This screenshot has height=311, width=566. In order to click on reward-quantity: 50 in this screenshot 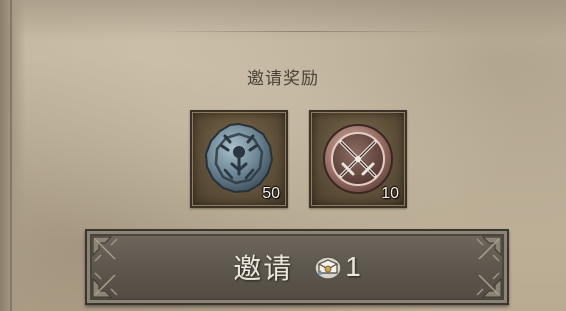, I will do `click(271, 193)`.